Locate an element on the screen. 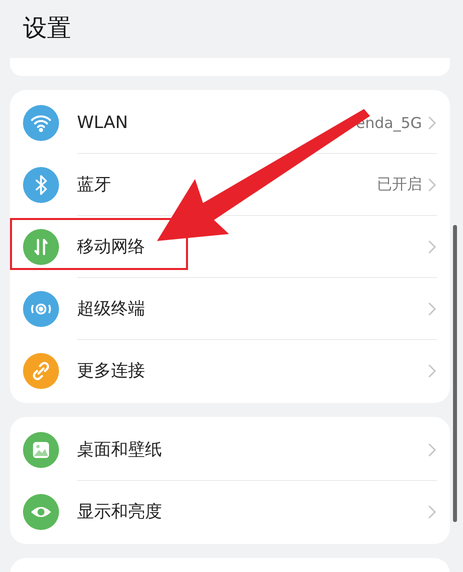 The height and width of the screenshot is (572, 463). setting-label: 更多连接 is located at coordinates (111, 370).